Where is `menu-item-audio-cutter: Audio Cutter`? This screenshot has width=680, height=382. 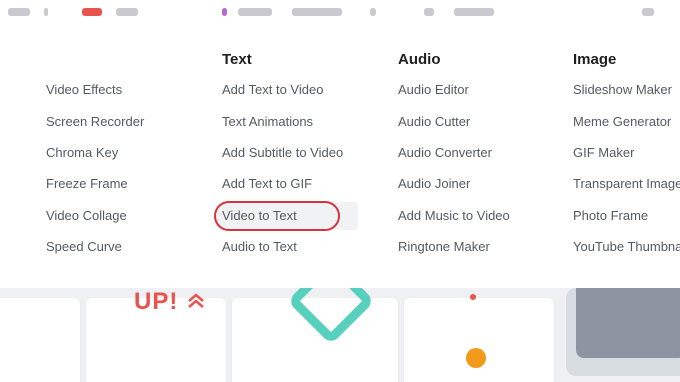
menu-item-audio-cutter: Audio Cutter is located at coordinates (434, 121).